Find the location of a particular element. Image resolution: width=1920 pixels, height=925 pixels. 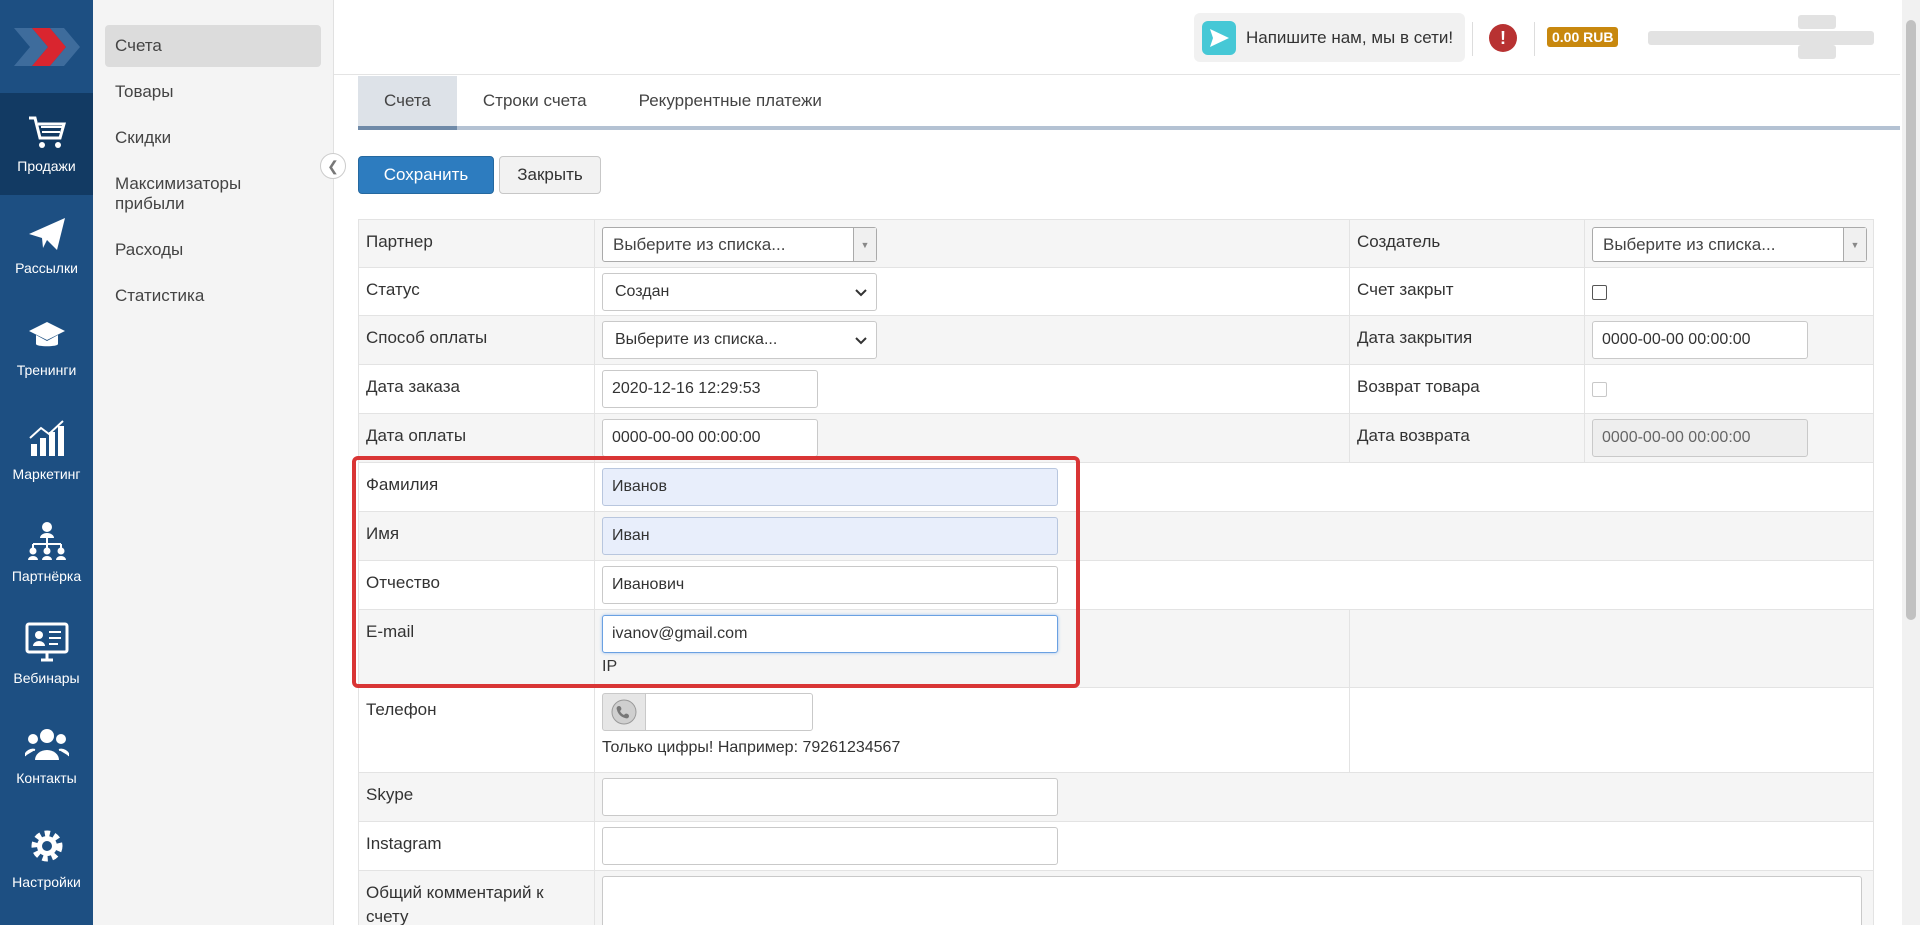

last-name-field: Иванов is located at coordinates (830, 487).